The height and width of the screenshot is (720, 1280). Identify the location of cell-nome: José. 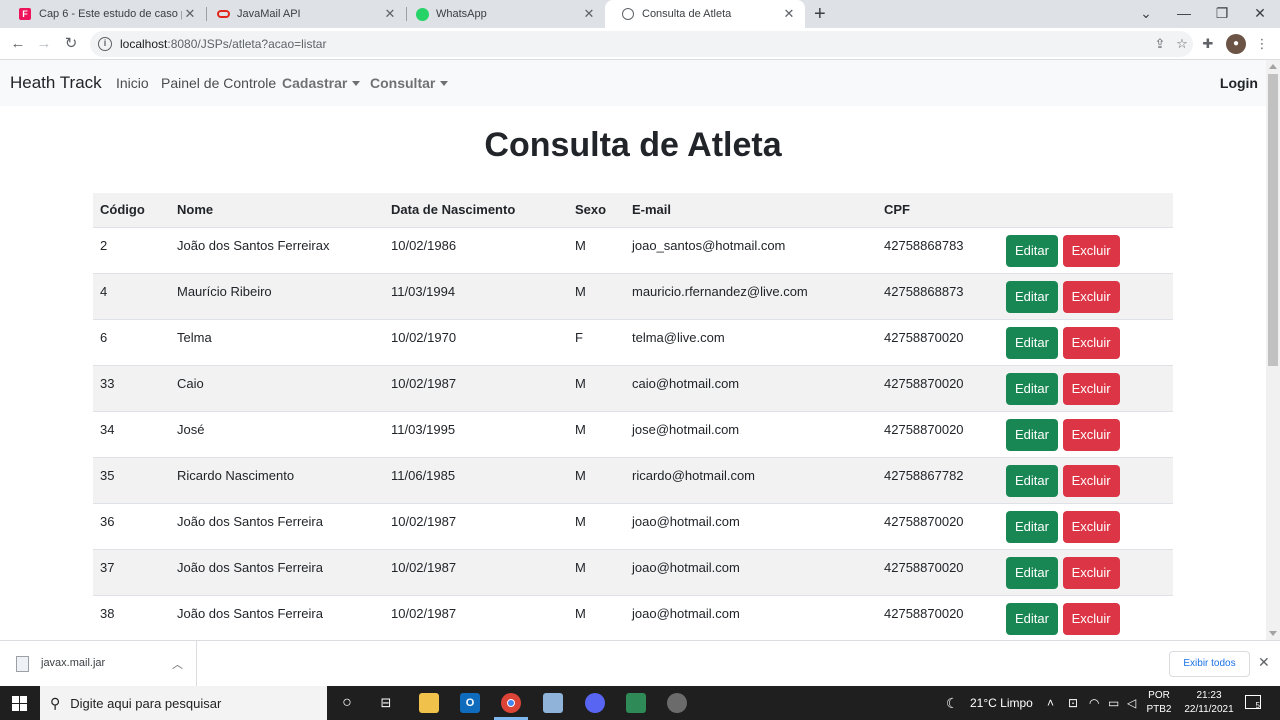
(277, 433).